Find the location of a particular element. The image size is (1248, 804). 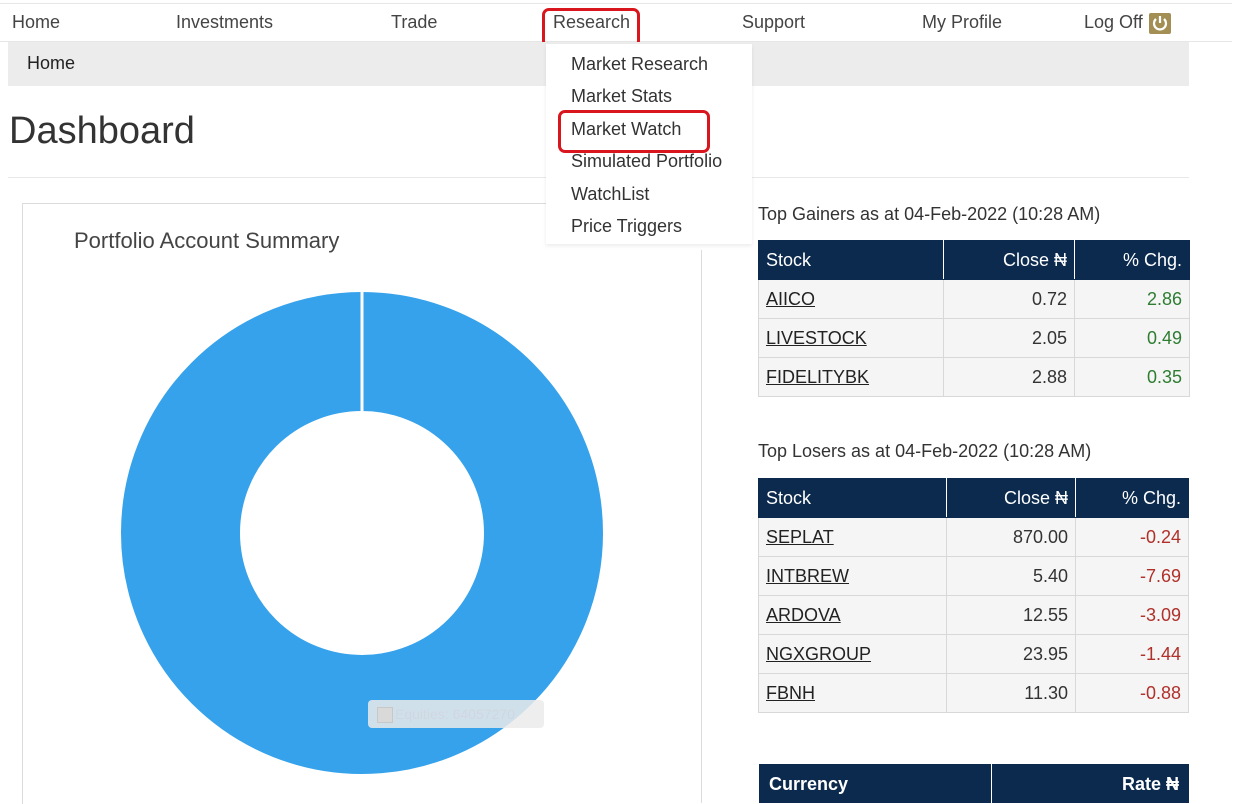

stock-link: INTBREW is located at coordinates (807, 576).